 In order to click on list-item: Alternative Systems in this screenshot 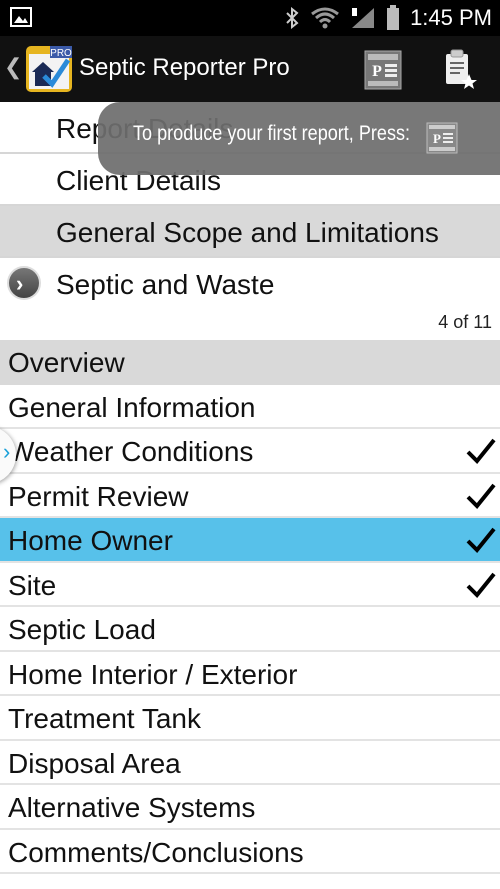, I will do `click(250, 807)`.